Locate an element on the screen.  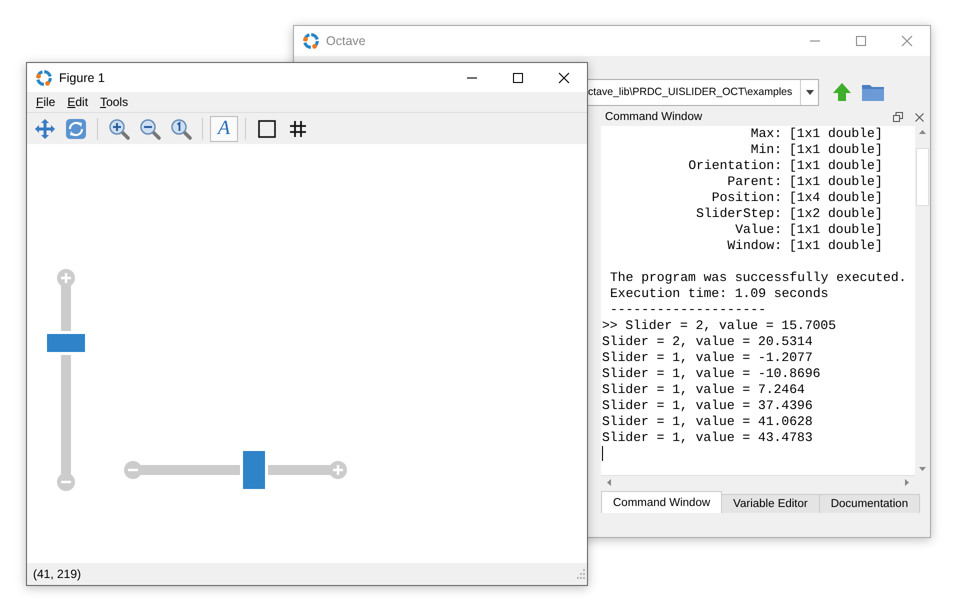
property-name: Window: is located at coordinates (754, 246).